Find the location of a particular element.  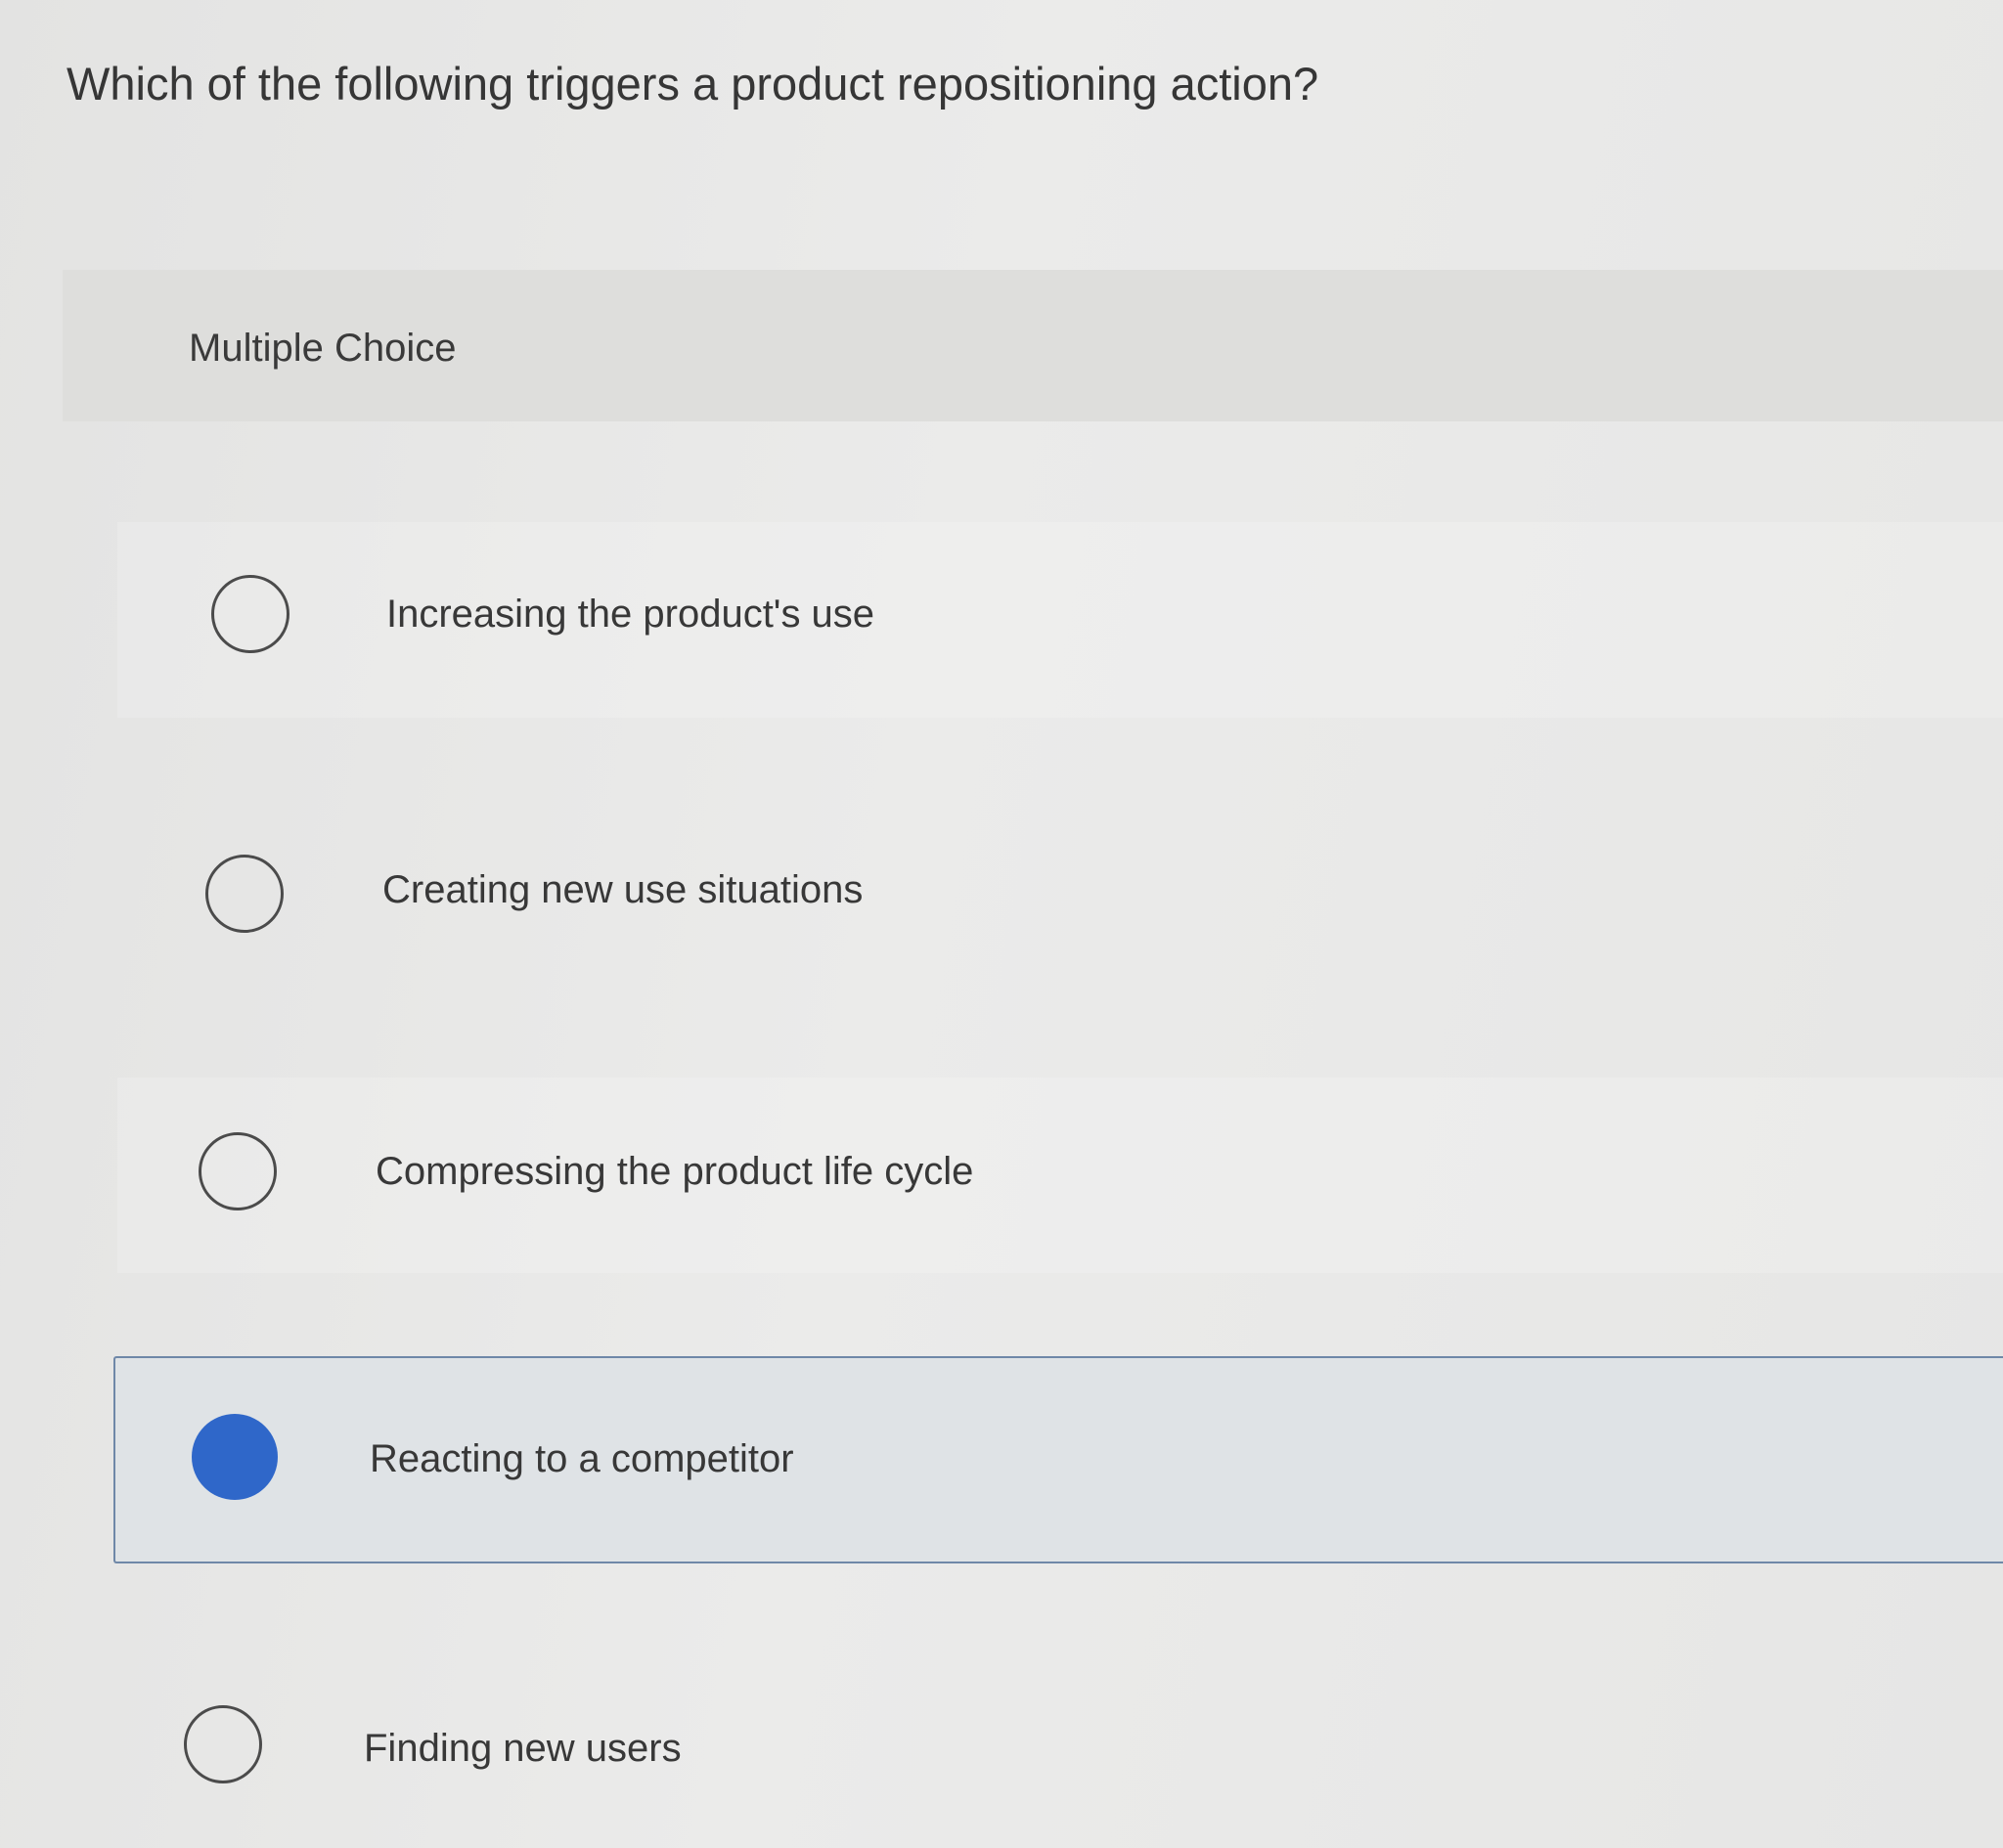

answer-option-label: Compressing the product life cycle is located at coordinates (675, 1171).